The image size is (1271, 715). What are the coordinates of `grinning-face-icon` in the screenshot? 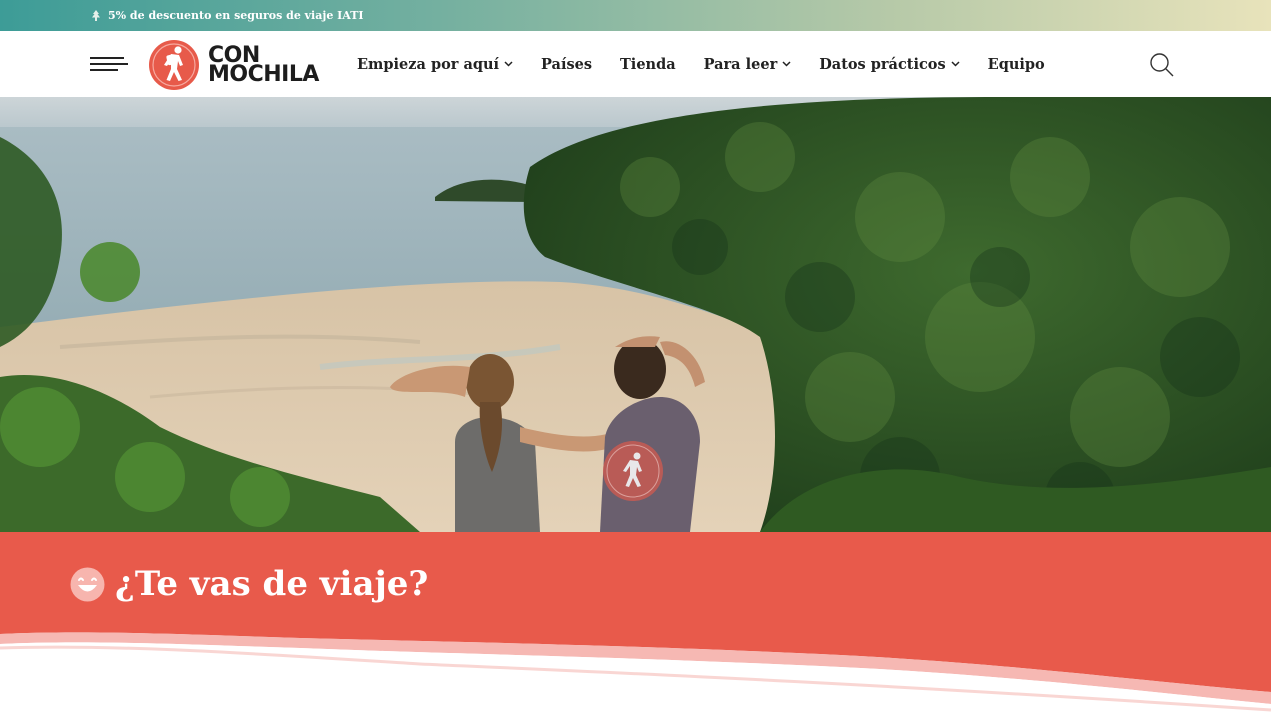 It's located at (87, 584).